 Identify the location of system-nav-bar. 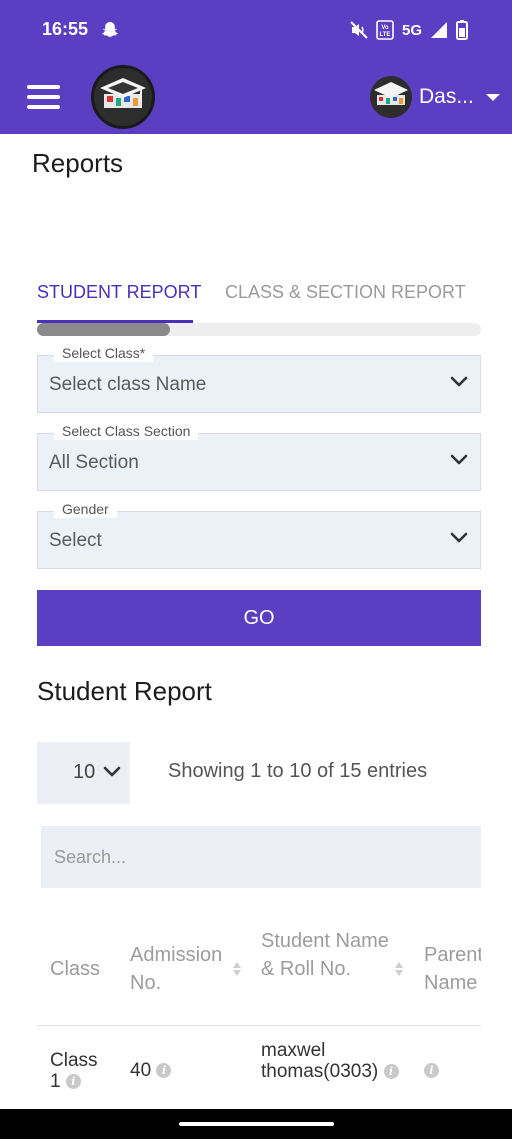
(256, 1124).